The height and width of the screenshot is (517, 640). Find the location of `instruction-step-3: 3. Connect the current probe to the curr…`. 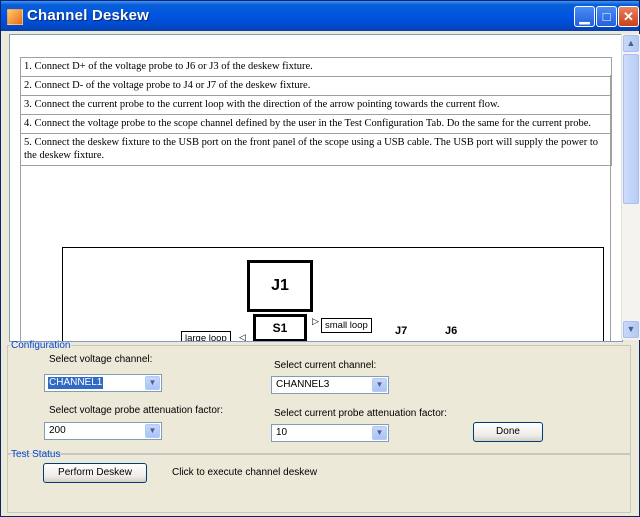

instruction-step-3: 3. Connect the current probe to the curr… is located at coordinates (316, 105).